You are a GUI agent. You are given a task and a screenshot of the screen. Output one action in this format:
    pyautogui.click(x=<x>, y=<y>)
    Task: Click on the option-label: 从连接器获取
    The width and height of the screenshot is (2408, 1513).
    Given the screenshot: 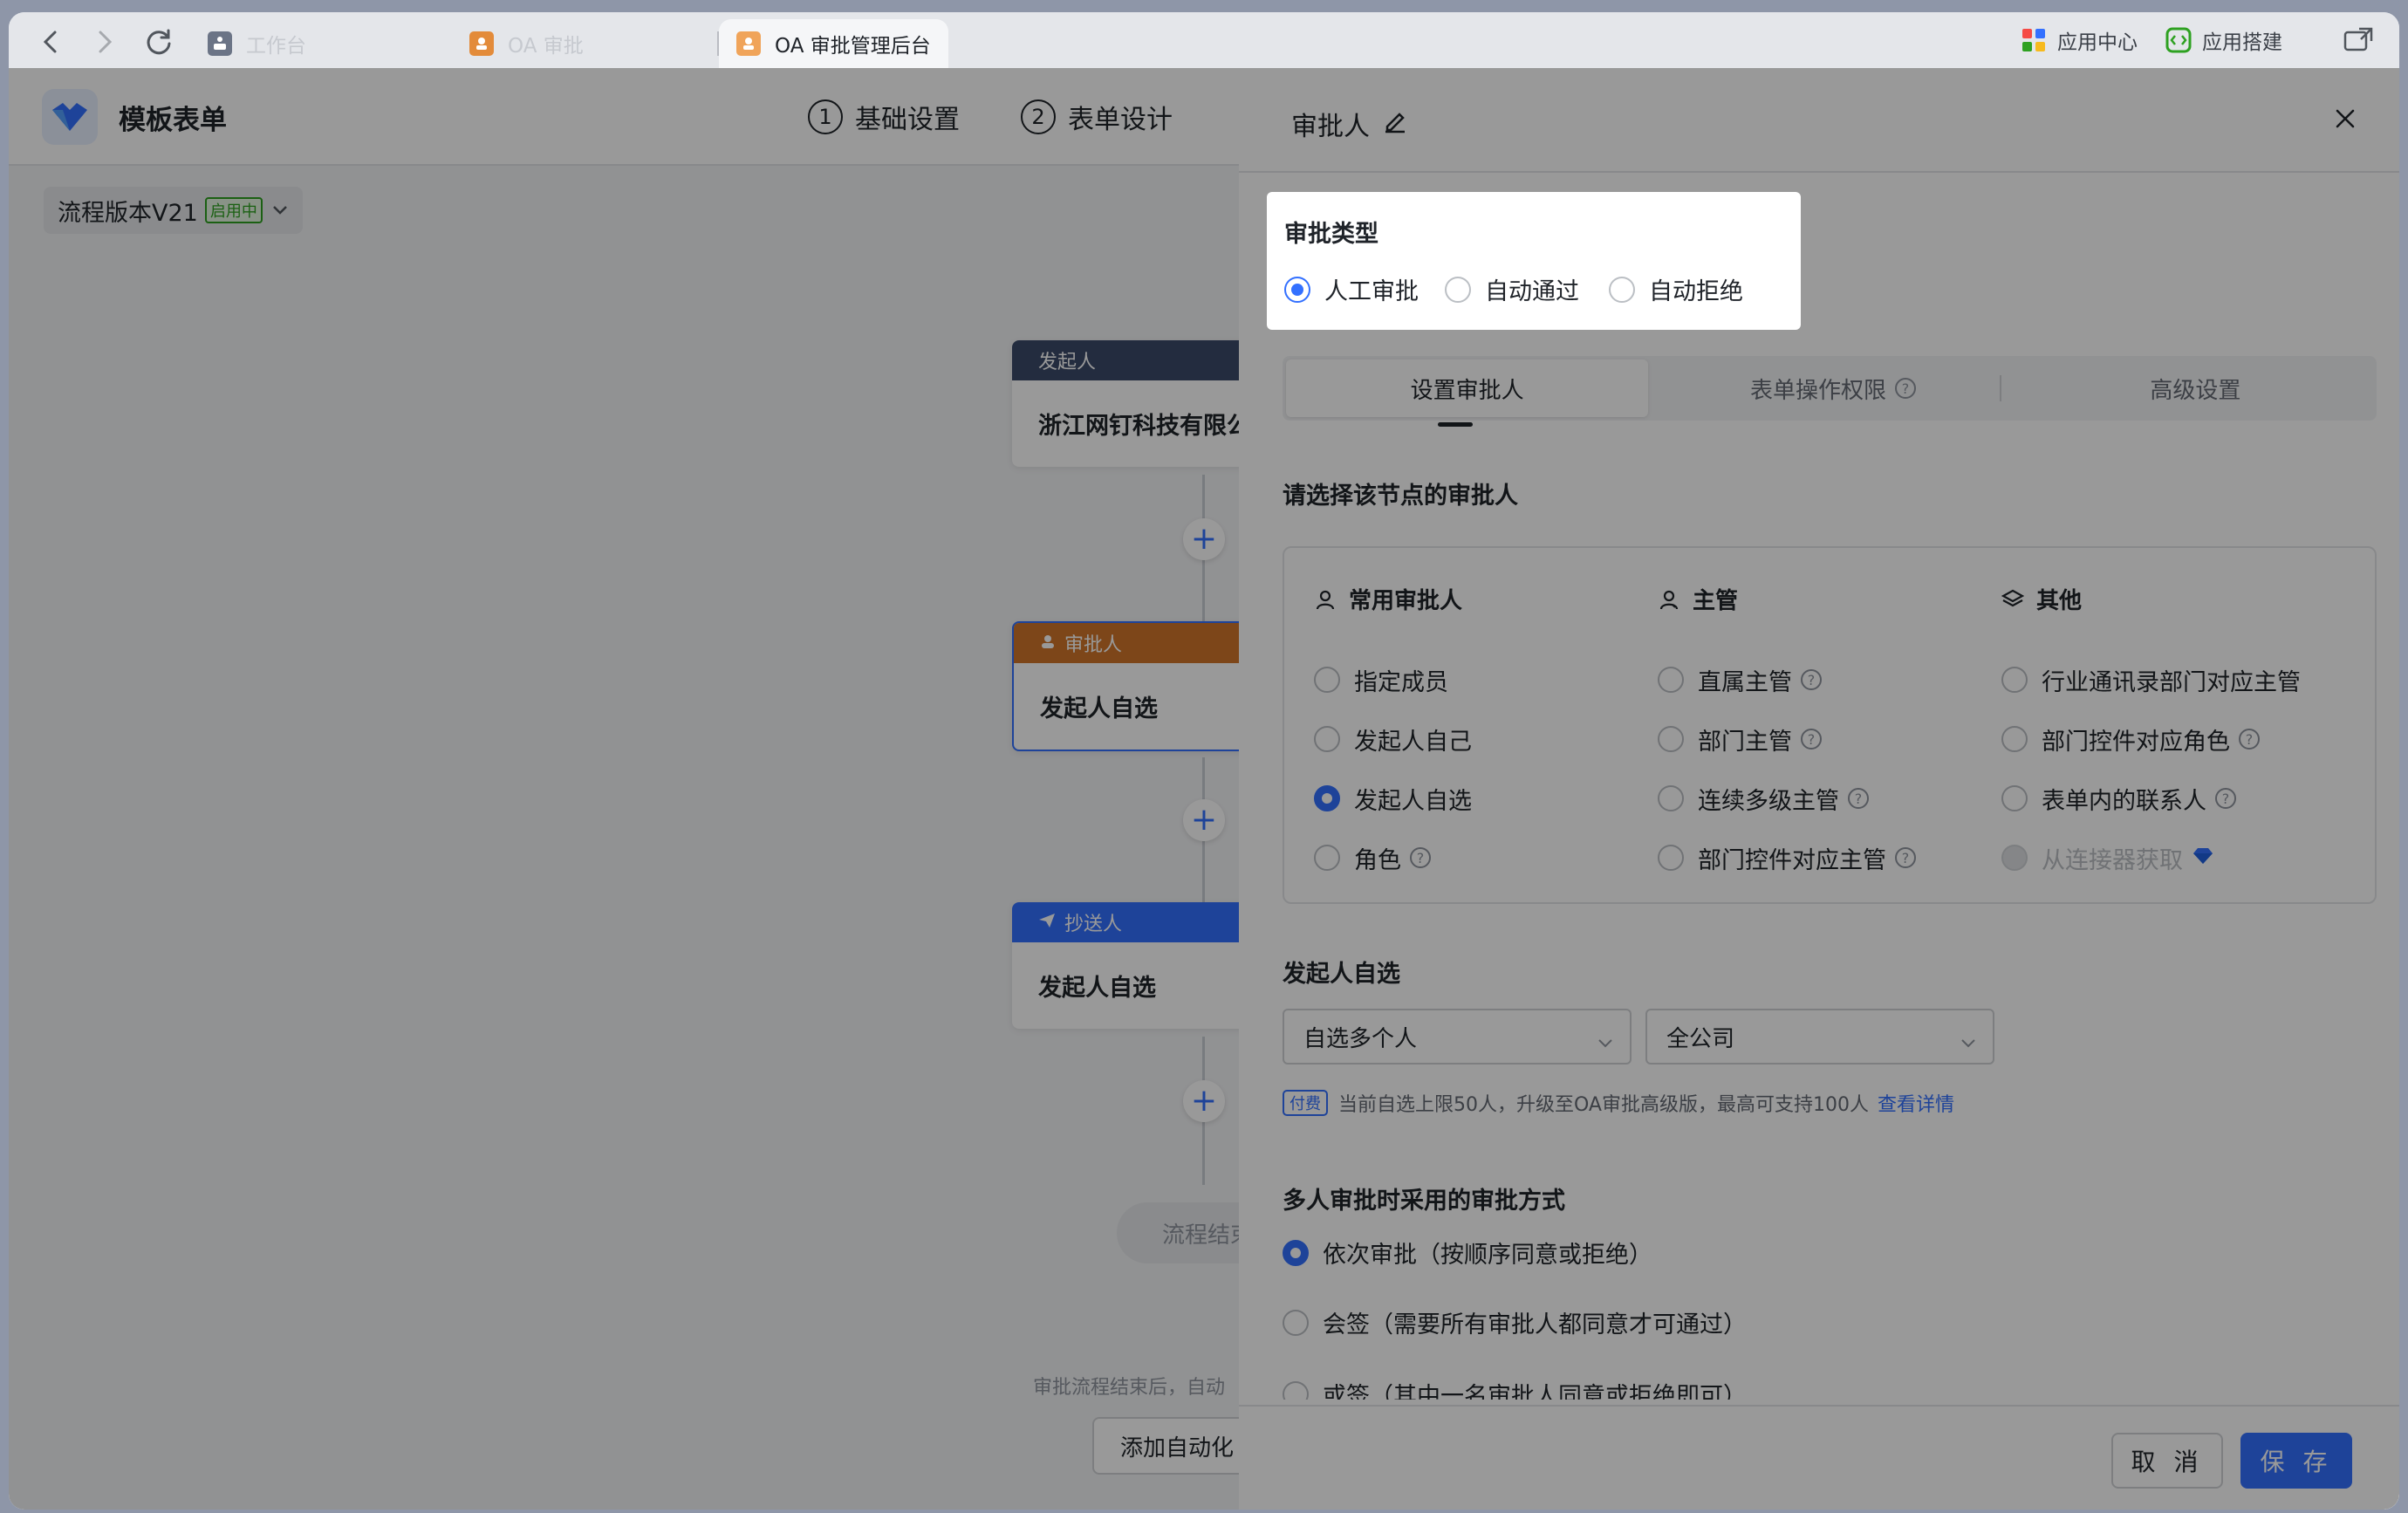 What is the action you would take?
    pyautogui.click(x=2113, y=860)
    